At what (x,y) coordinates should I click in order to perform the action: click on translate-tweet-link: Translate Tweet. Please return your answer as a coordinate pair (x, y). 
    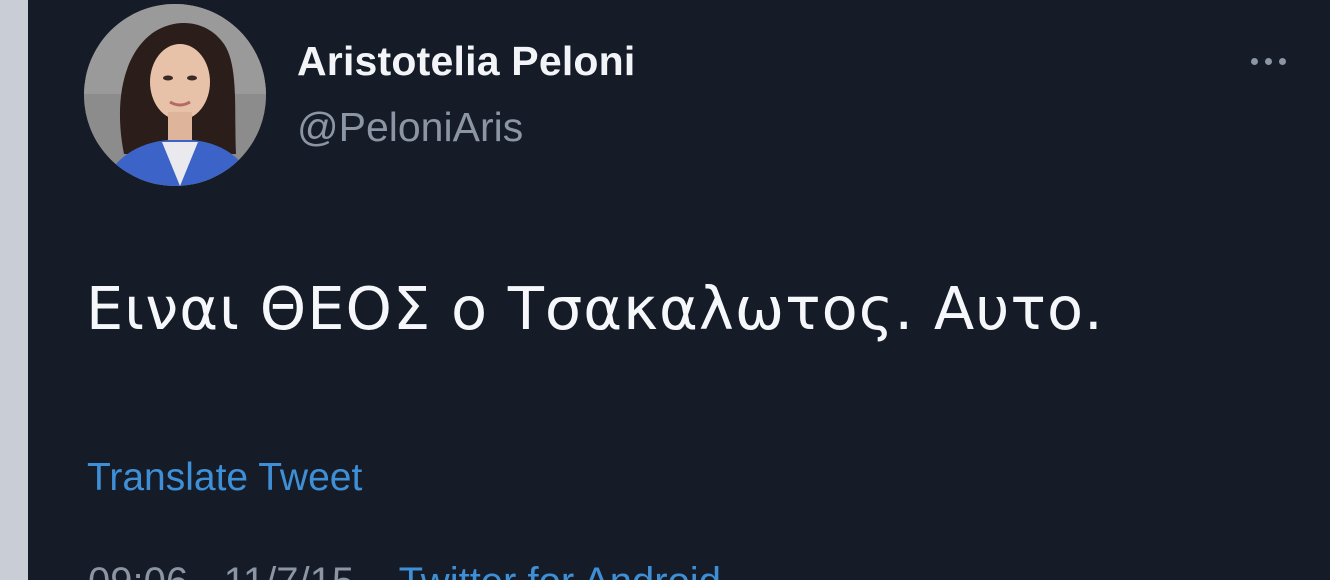
    Looking at the image, I should click on (224, 478).